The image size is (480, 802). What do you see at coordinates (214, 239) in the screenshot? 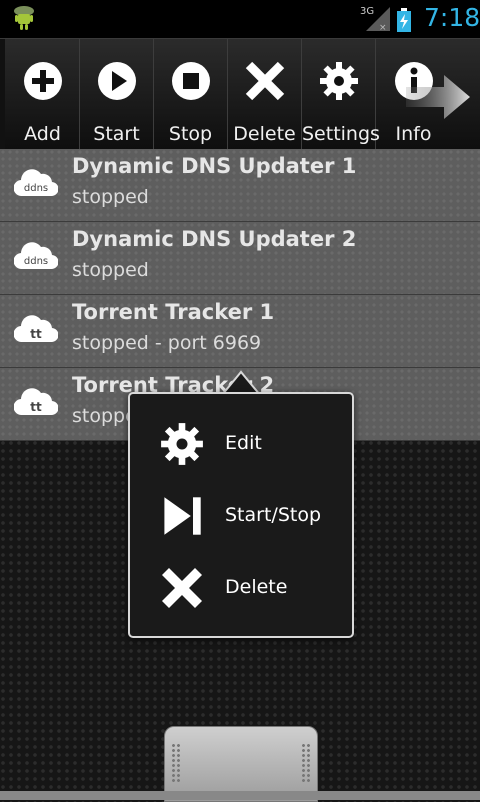
I see `service-title: Dynamic DNS Updater 2` at bounding box center [214, 239].